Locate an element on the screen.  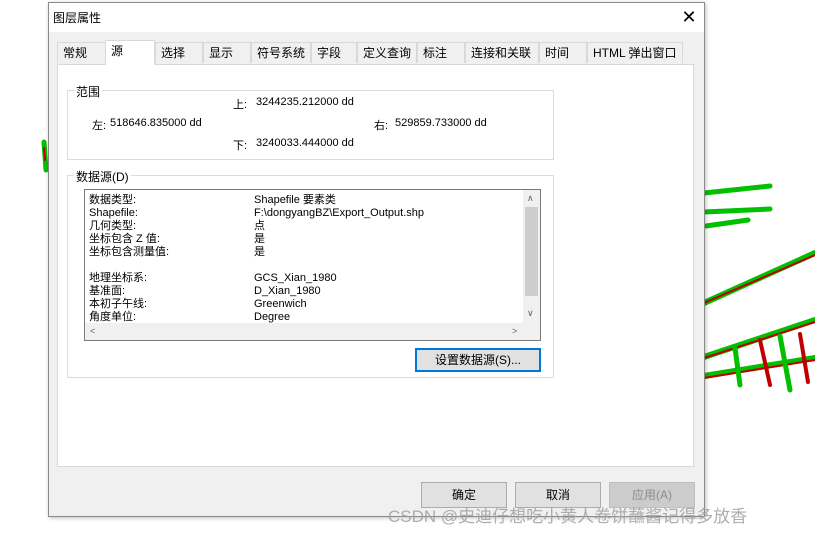
title-bar: 图层属性 ✕ is located at coordinates (376, 17).